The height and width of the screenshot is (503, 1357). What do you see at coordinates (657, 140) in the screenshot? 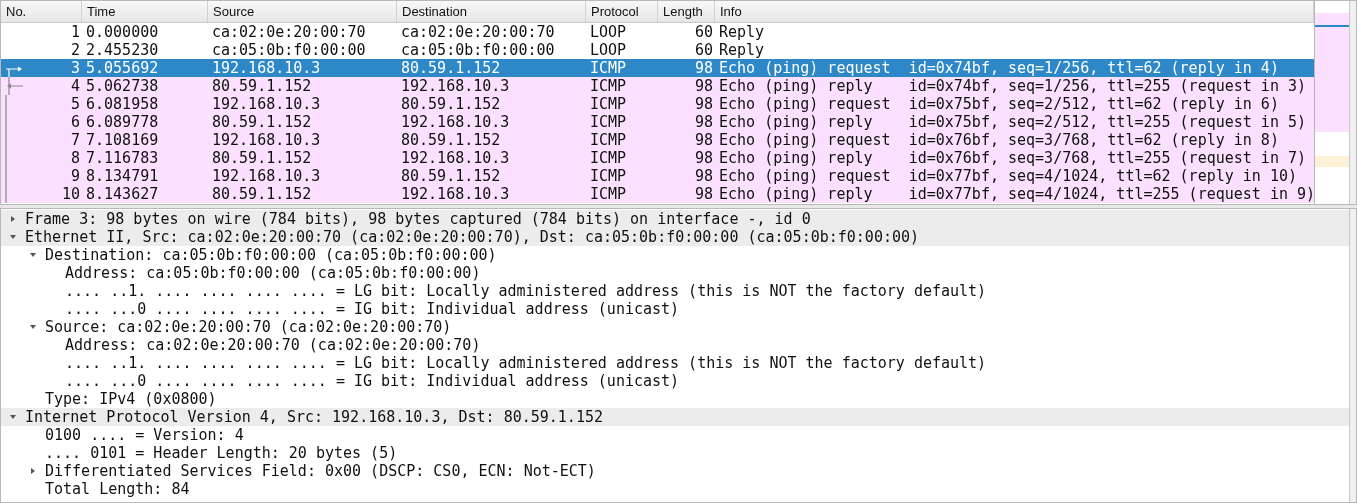
I see `packet-row: 7 7.108169 192.168.10.3 80.59.1.152 ICMP 98 Echo (ping) request id=0x76bf, seq=3/768, ttl=62 (reply in 8)` at bounding box center [657, 140].